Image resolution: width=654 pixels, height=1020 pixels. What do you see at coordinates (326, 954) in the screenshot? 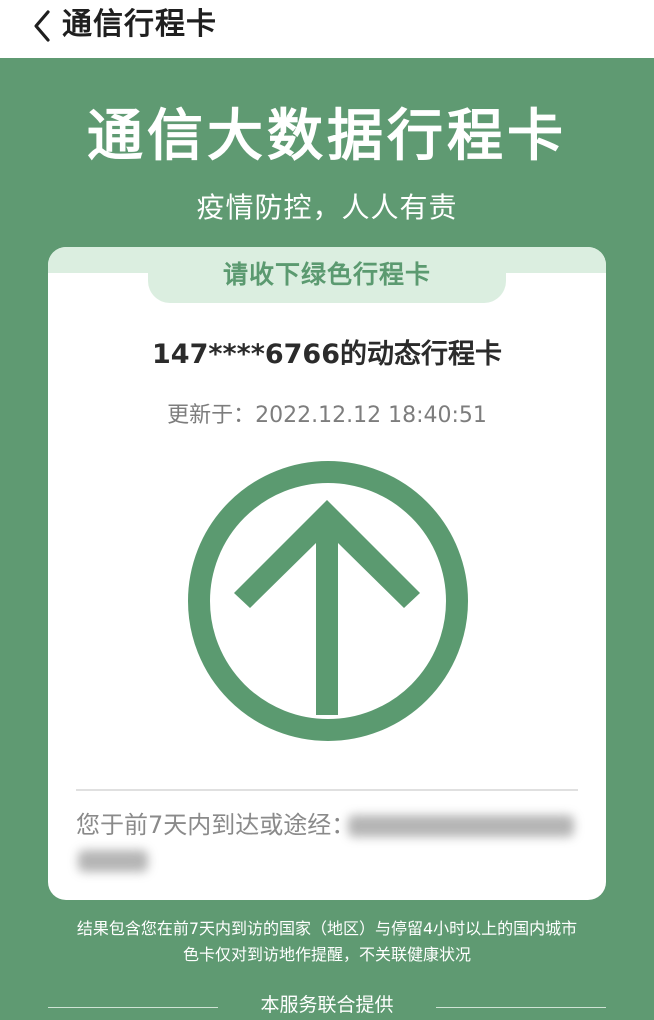
I see `note-line: 色卡仅对到访地作提醒，不关联健康状况` at bounding box center [326, 954].